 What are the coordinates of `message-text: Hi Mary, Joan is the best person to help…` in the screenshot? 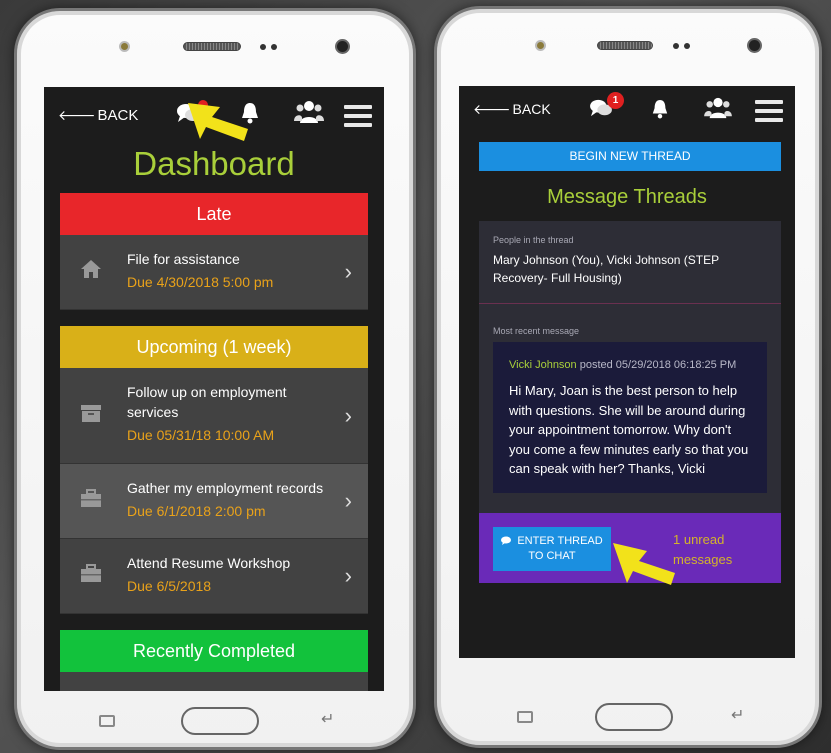 It's located at (629, 429).